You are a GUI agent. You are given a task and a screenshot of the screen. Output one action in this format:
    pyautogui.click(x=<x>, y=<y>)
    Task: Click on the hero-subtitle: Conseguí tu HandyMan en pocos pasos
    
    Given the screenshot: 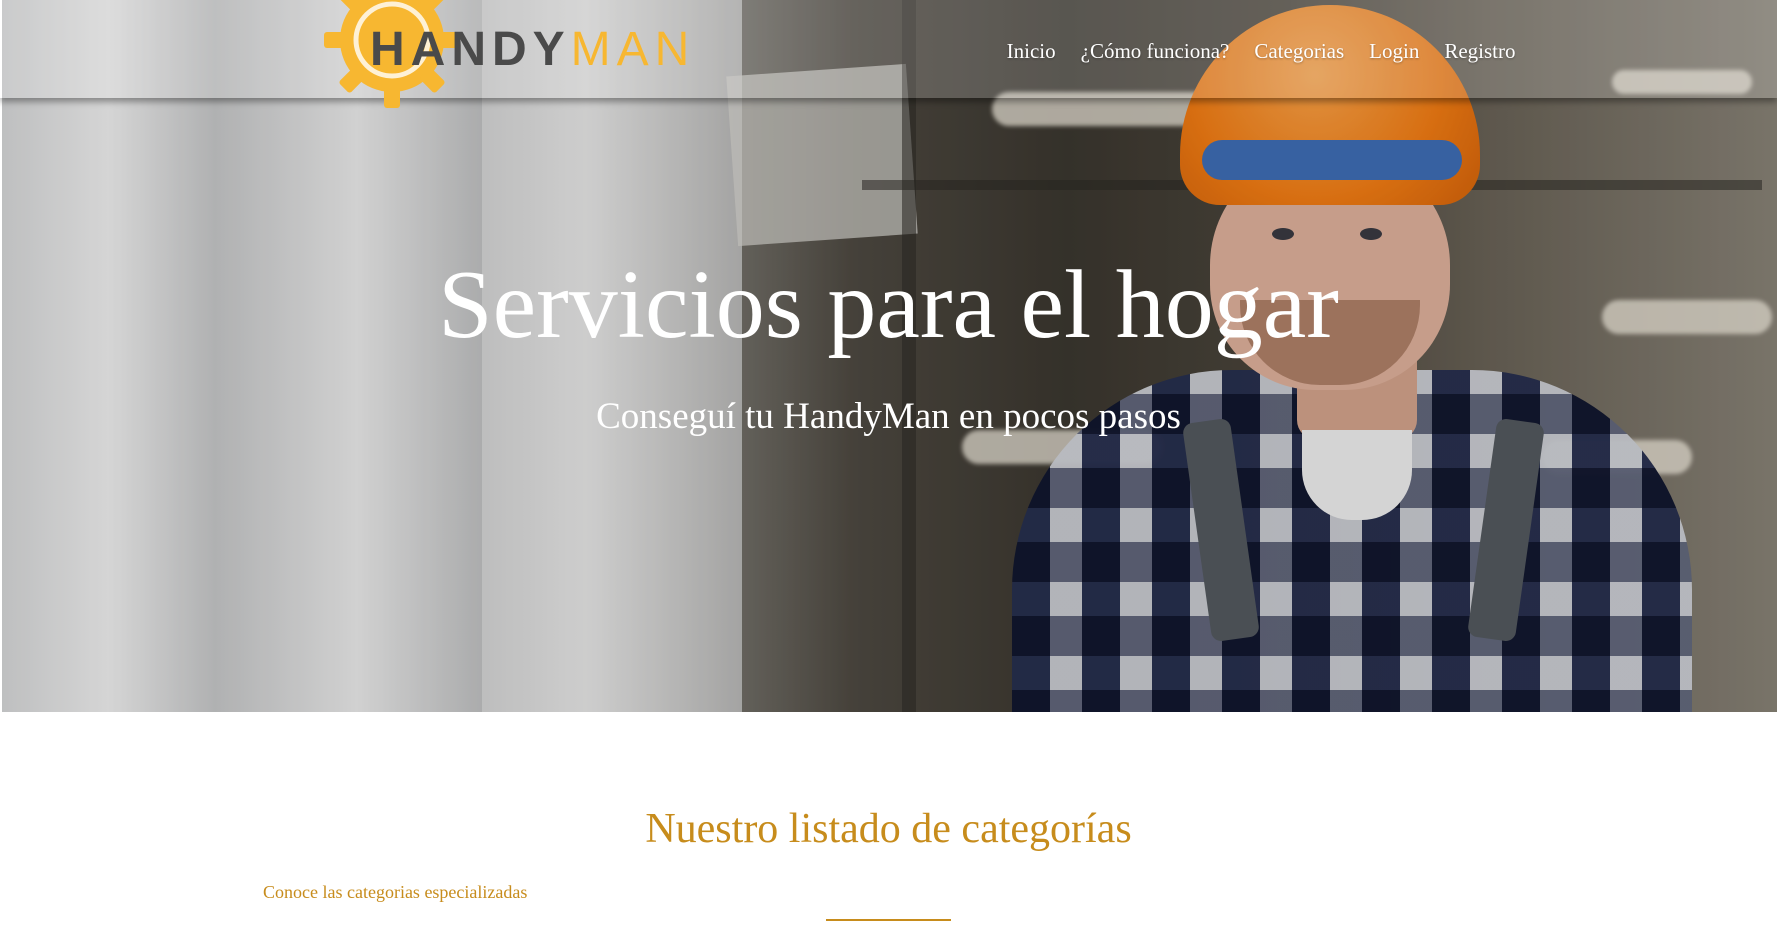 What is the action you would take?
    pyautogui.click(x=888, y=416)
    